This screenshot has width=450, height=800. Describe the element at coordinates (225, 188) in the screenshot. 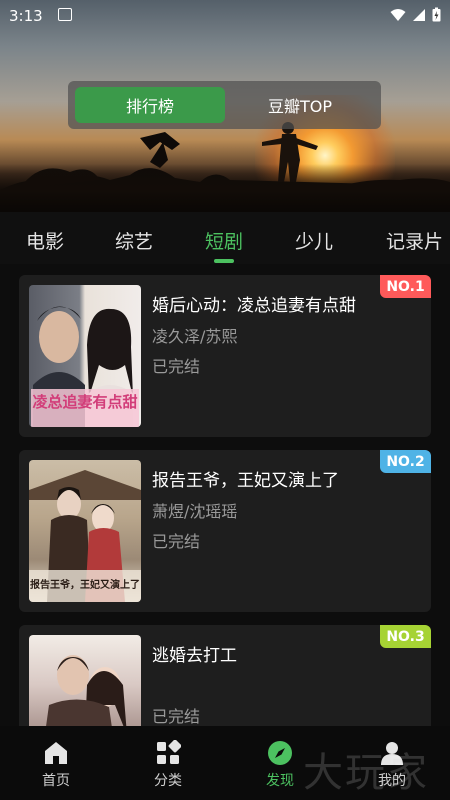

I see `hero-ground` at that location.